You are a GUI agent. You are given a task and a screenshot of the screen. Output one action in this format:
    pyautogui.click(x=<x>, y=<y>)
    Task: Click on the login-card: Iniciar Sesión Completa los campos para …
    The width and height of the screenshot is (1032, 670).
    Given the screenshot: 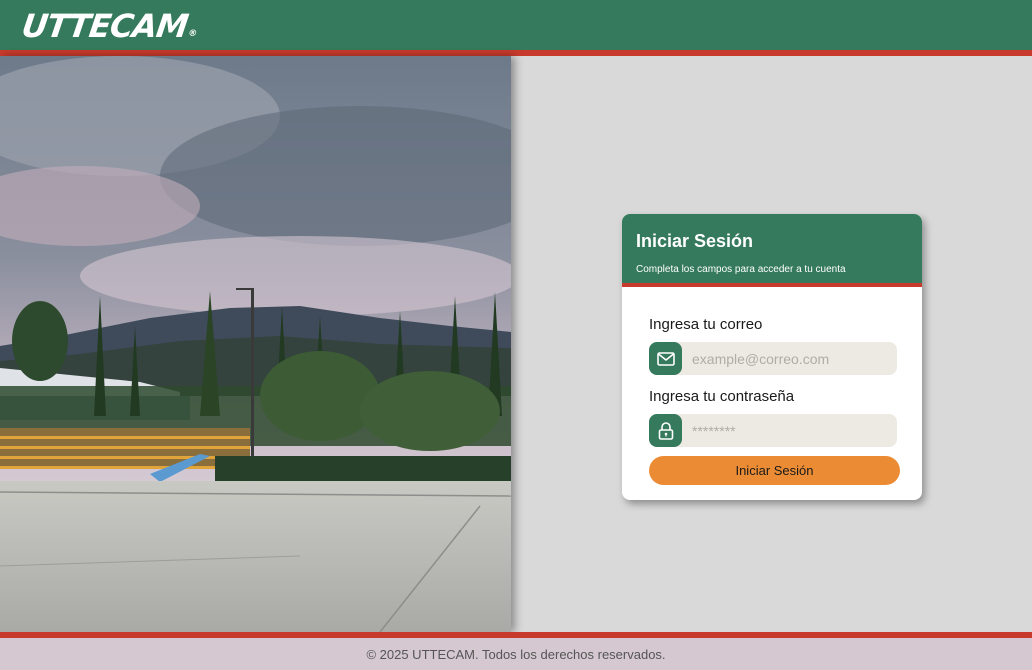 What is the action you would take?
    pyautogui.click(x=772, y=357)
    